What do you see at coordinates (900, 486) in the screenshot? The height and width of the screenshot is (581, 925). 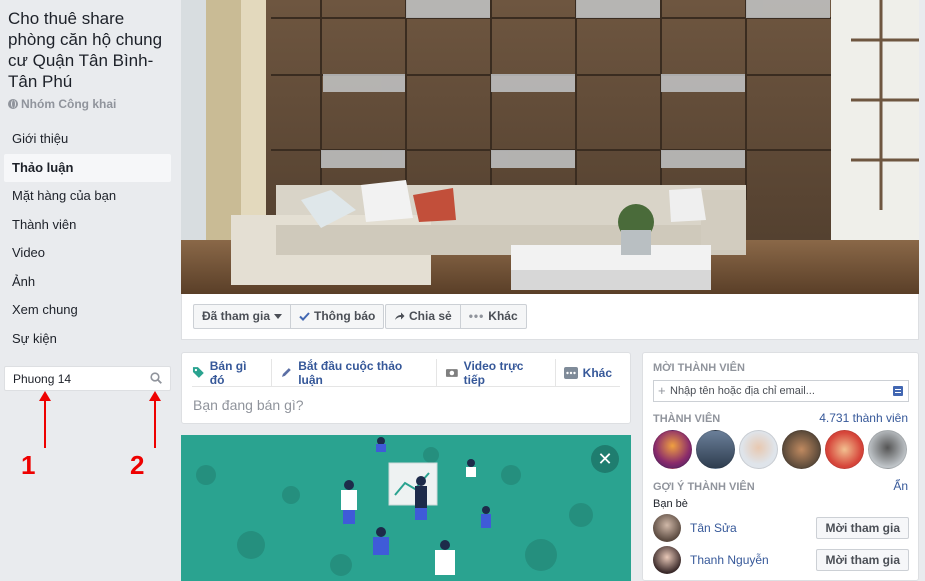 I see `hide-suggestions-link: Ẩn` at bounding box center [900, 486].